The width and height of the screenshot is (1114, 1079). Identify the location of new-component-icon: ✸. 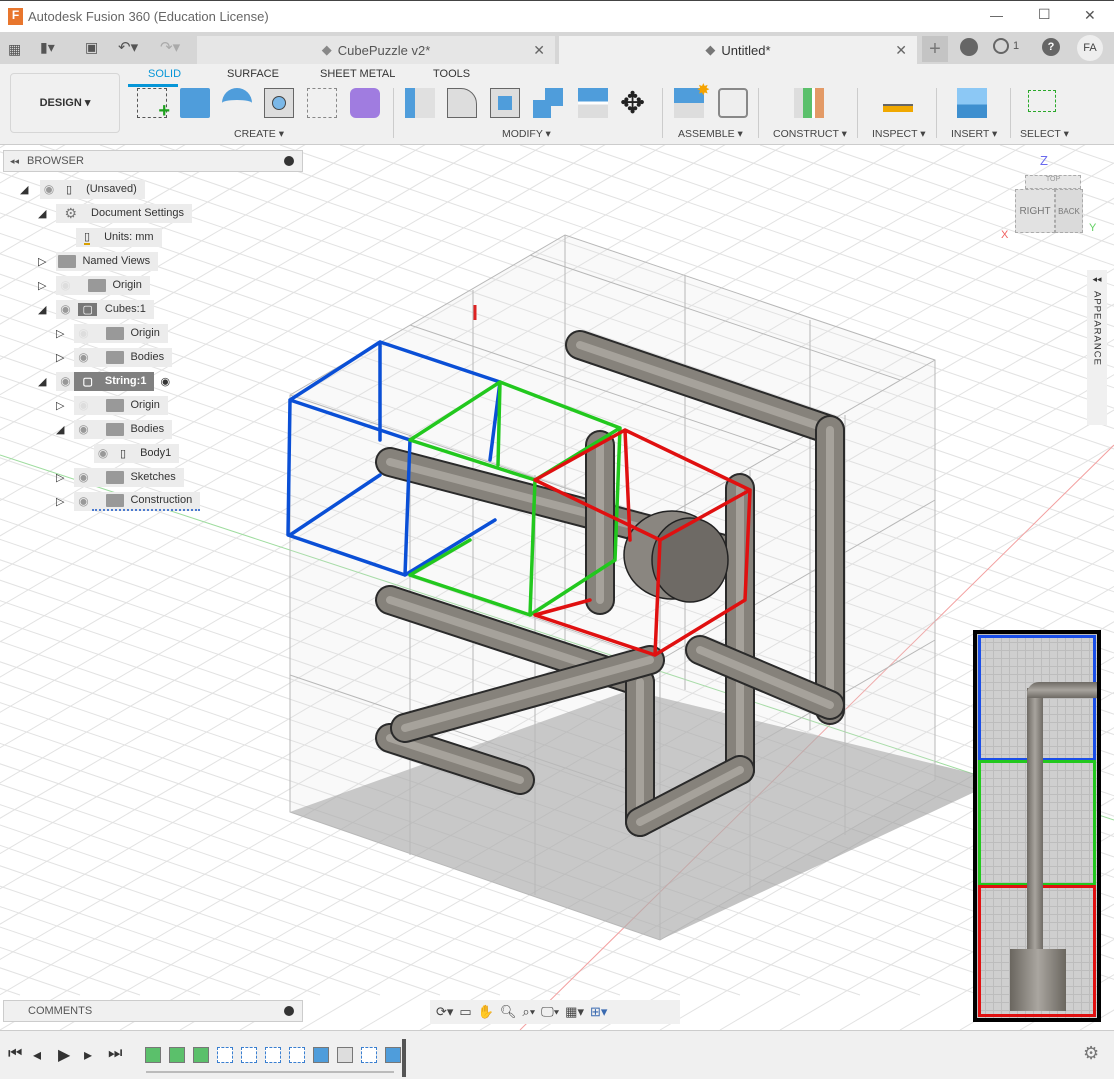
(692, 100).